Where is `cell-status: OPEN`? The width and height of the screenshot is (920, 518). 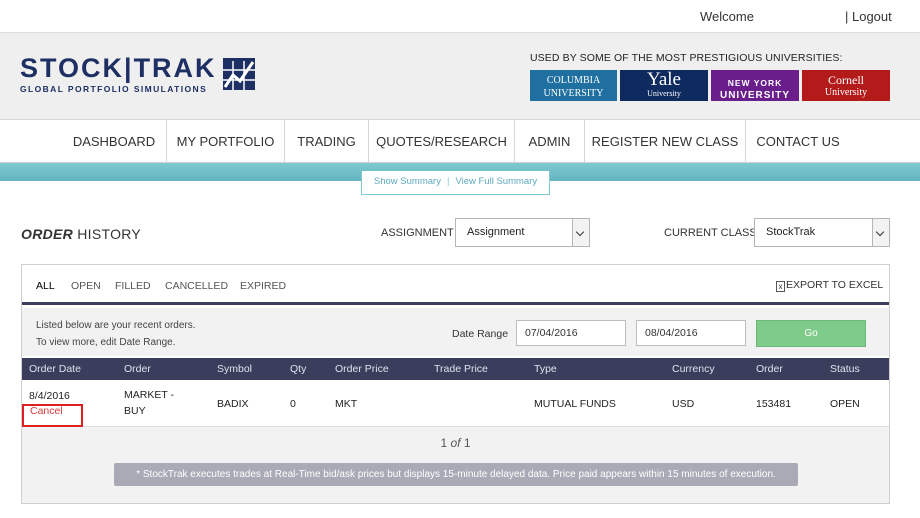 cell-status: OPEN is located at coordinates (845, 404).